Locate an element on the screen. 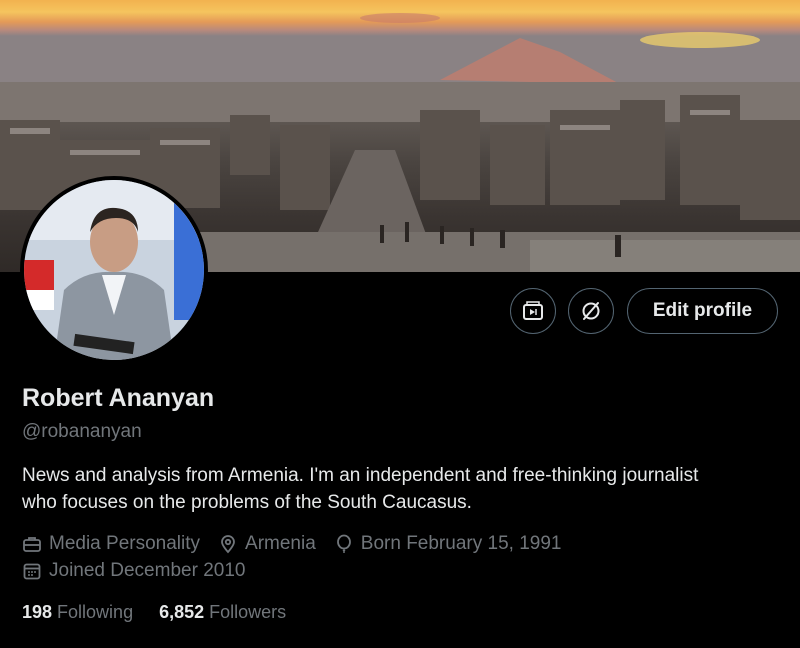  category-item: Media Personality is located at coordinates (111, 544).